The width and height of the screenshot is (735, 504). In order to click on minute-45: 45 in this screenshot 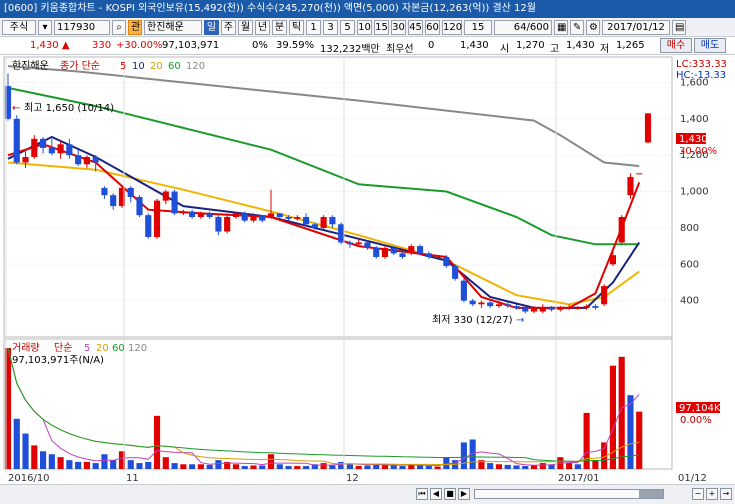, I will do `click(415, 27)`.